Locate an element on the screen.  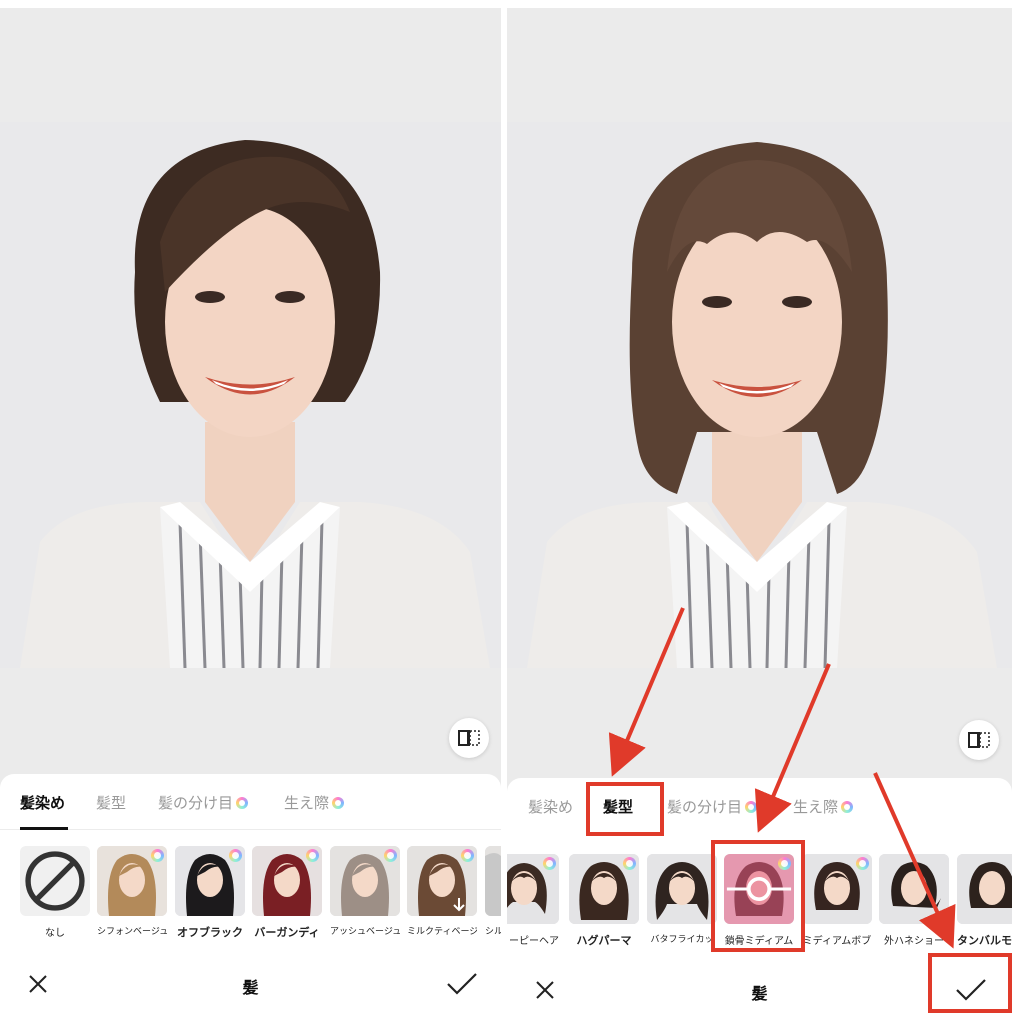
list-item-hairstyle: 外ハネショー is located at coordinates (914, 900).